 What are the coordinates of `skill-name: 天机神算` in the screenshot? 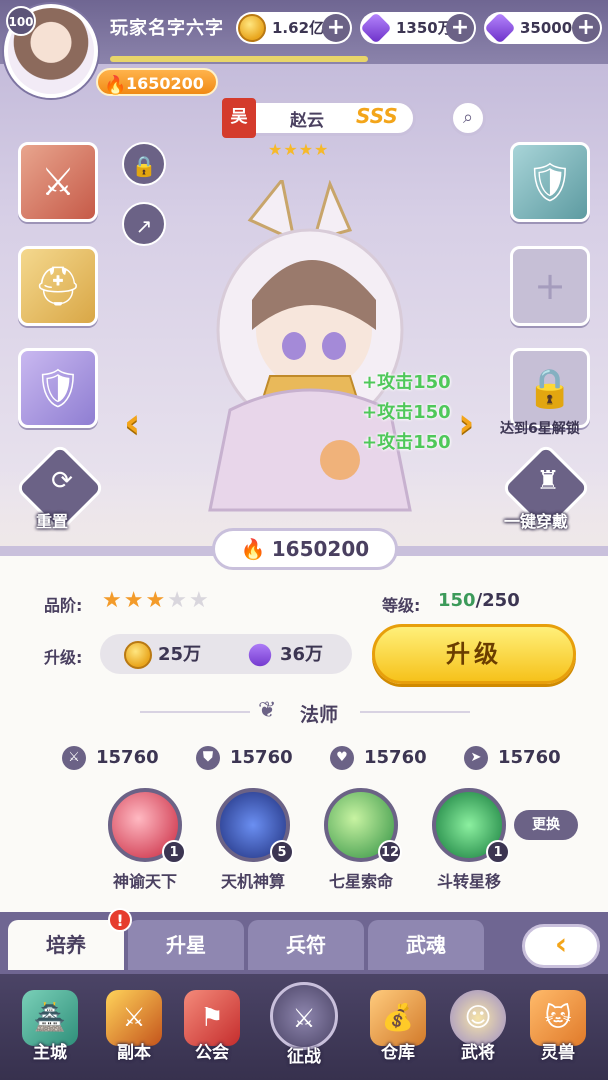 It's located at (252, 881).